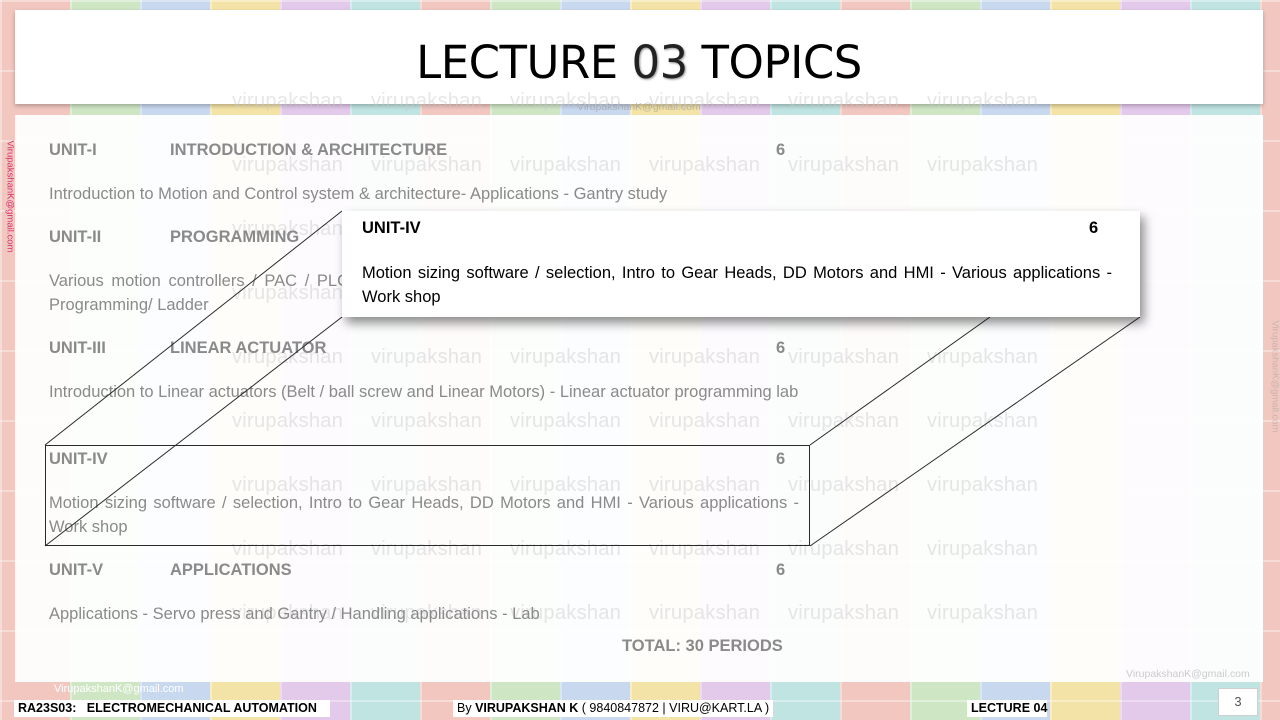  I want to click on footer-author-name: VIRUPAKSHAN K, so click(527, 708).